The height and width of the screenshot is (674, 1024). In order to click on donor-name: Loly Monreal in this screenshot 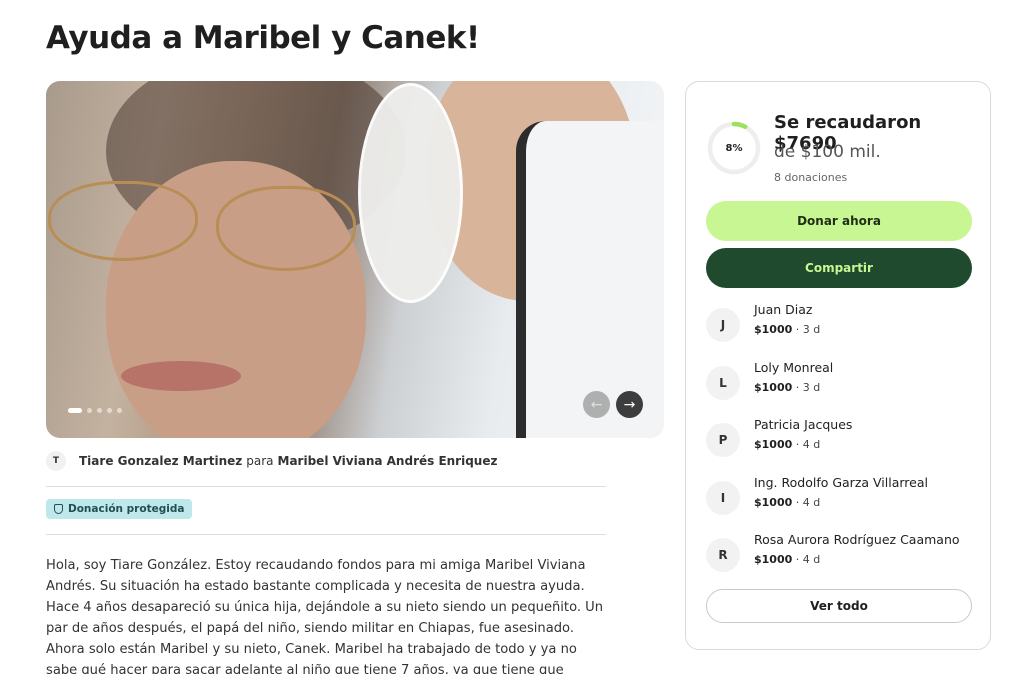, I will do `click(794, 367)`.